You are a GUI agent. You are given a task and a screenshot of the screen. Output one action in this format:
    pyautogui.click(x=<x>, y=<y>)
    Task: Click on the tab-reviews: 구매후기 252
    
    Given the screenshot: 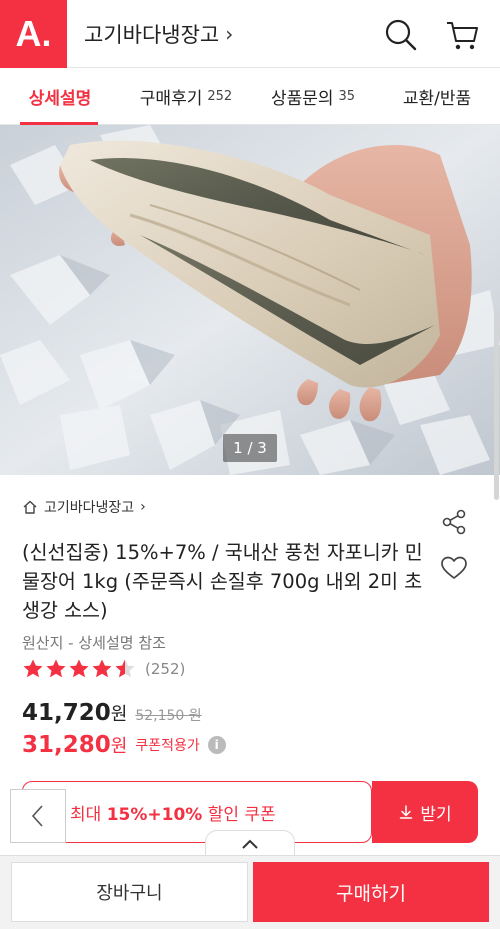 What is the action you would take?
    pyautogui.click(x=186, y=96)
    